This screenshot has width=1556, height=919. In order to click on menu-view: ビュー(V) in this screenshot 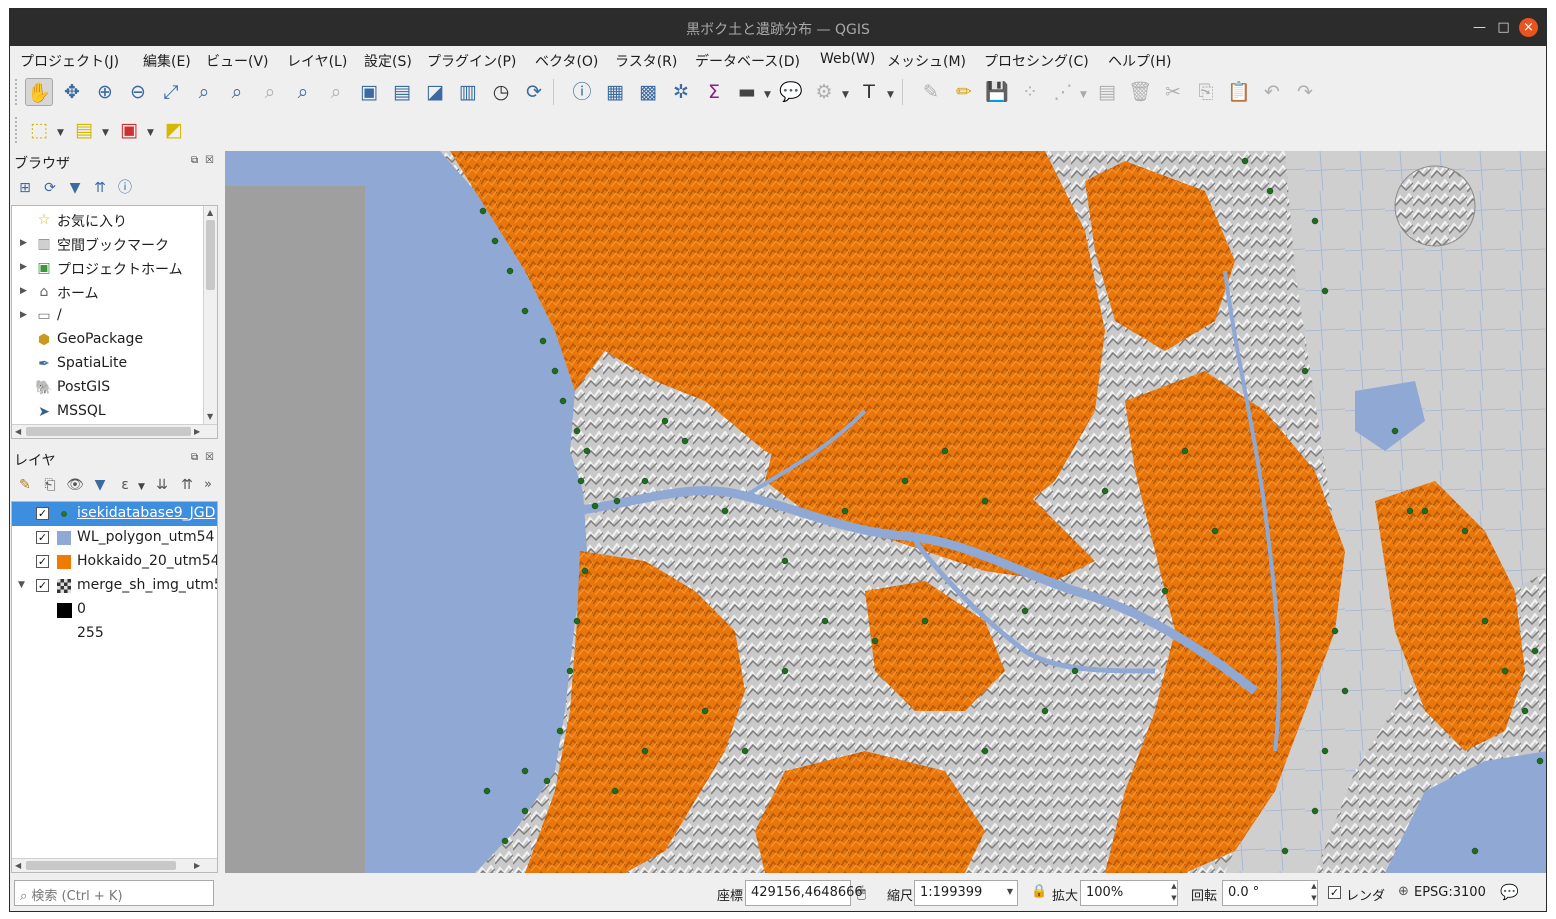, I will do `click(237, 61)`.